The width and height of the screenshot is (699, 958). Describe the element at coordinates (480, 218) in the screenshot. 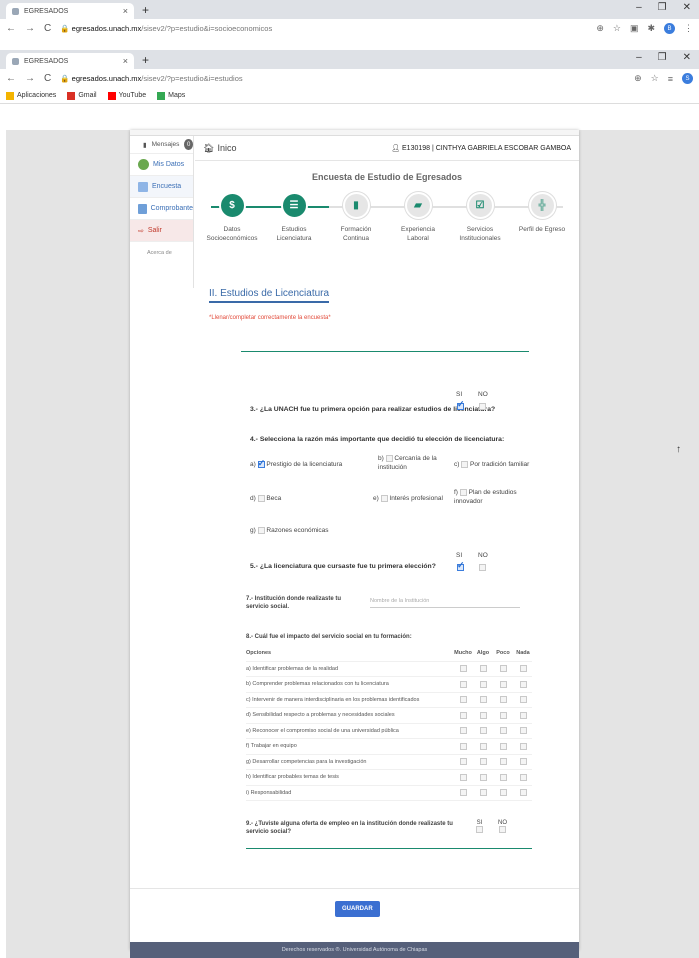

I see `step-servicios: ☑ Servicios Institucionales` at that location.